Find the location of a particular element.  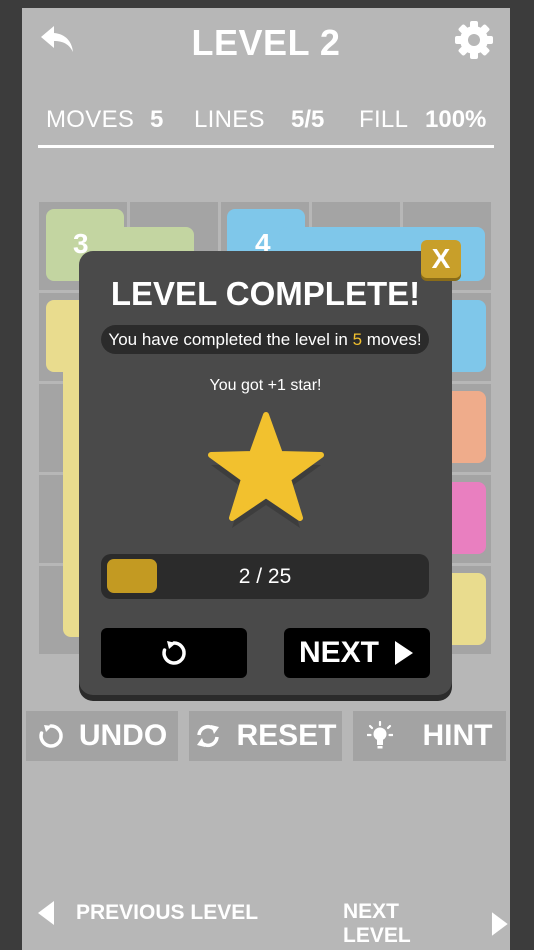

completion-message: You have completed the level in 5 moves! is located at coordinates (265, 339).